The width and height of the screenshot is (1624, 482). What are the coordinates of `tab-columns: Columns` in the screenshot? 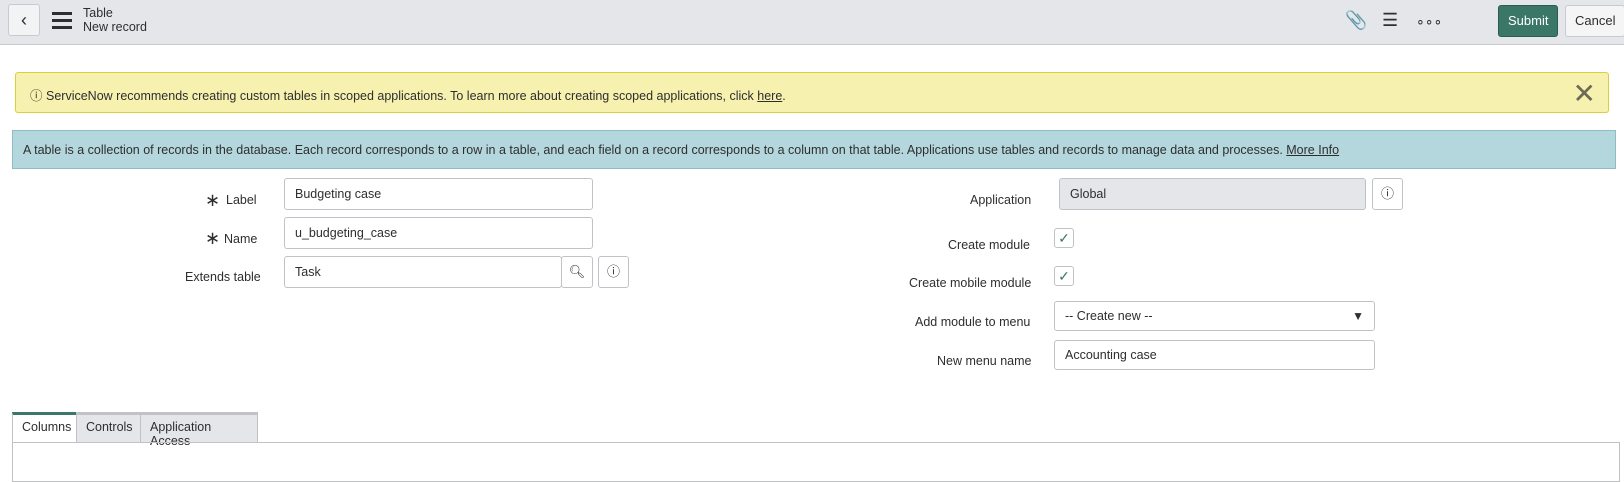 It's located at (44, 427).